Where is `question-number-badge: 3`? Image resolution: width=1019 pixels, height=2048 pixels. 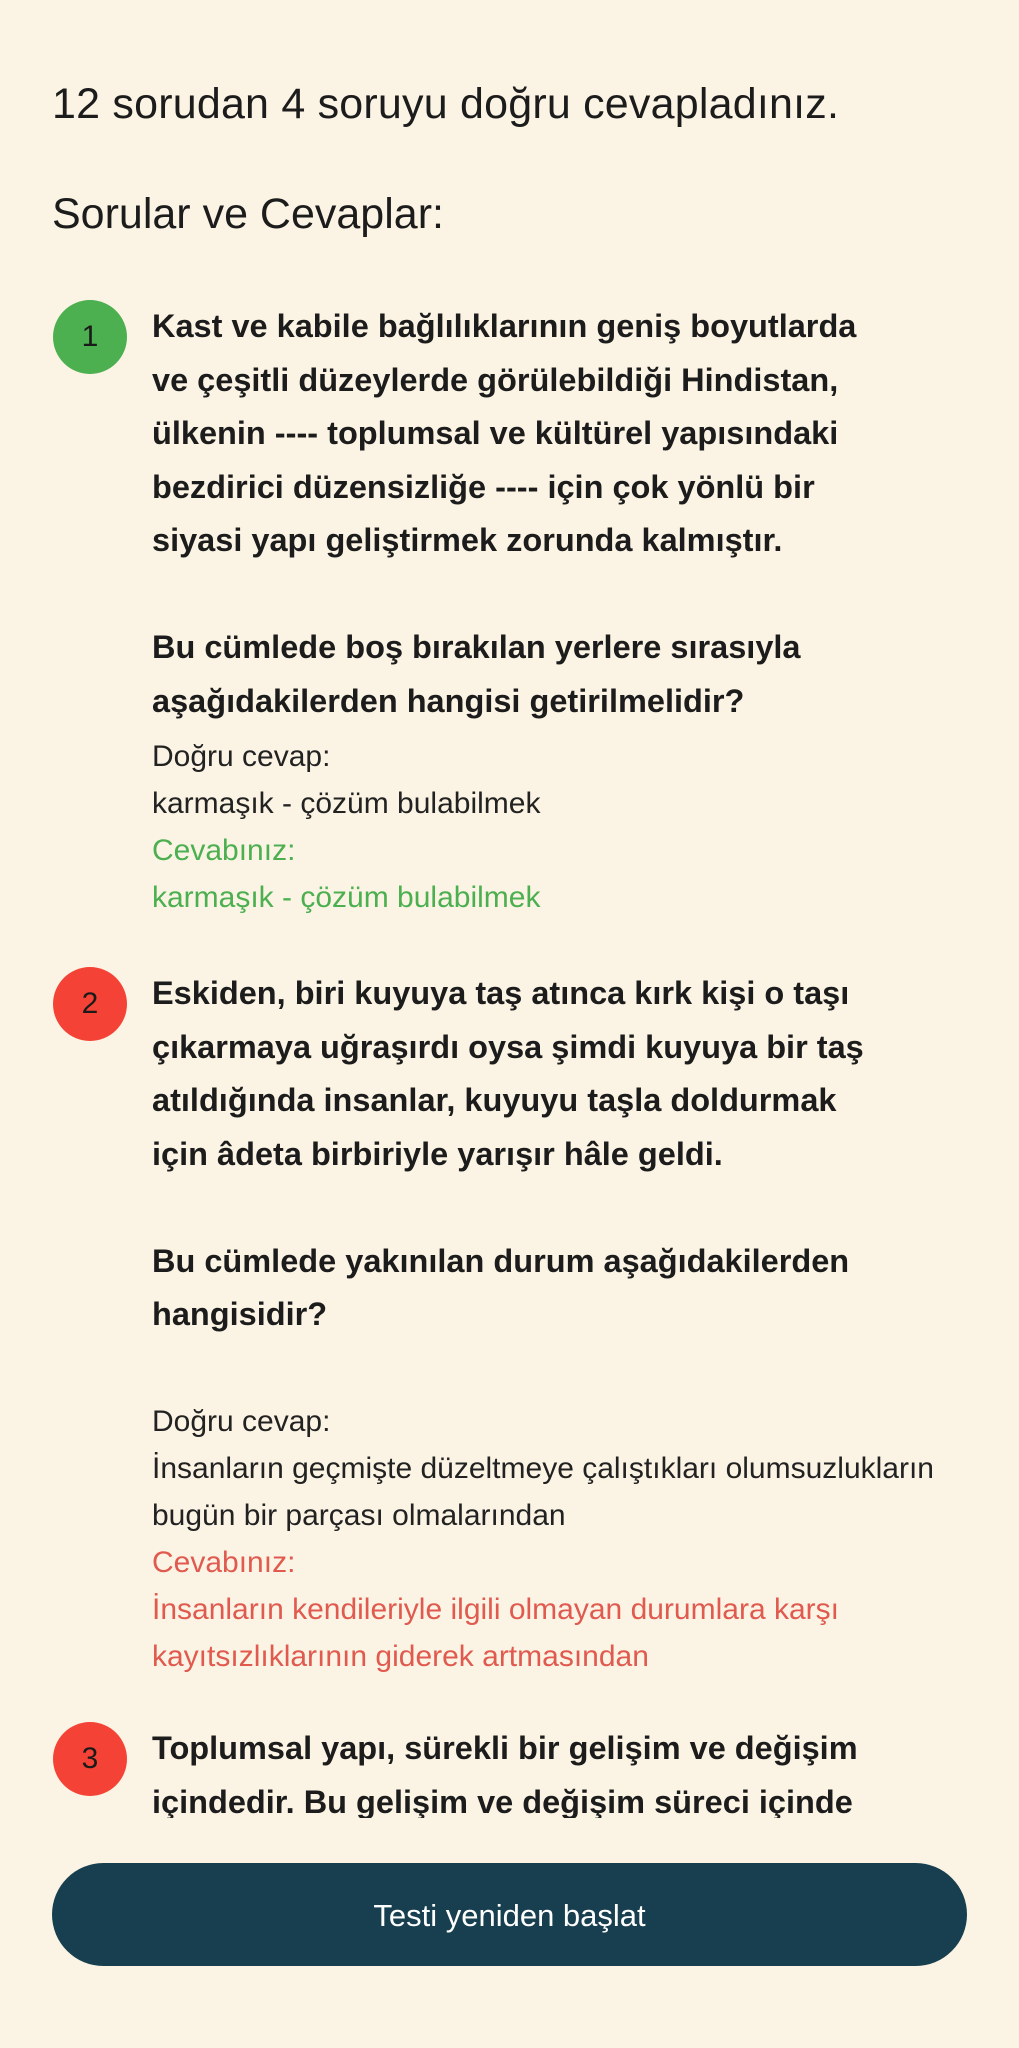 question-number-badge: 3 is located at coordinates (90, 1759).